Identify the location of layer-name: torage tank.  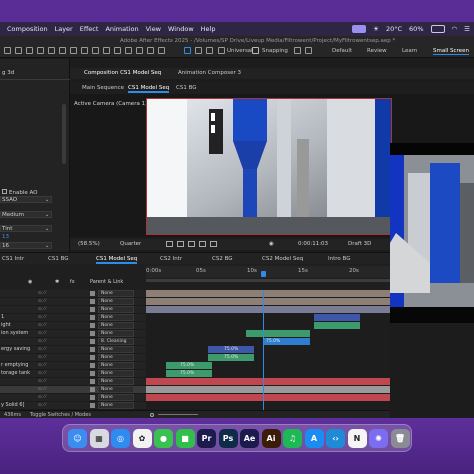
(15, 373).